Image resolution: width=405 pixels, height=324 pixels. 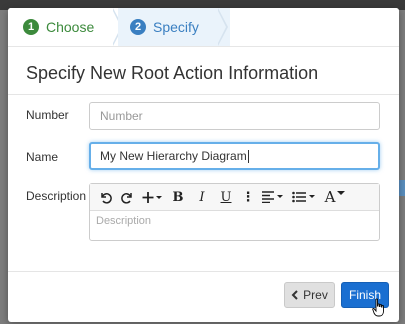 What do you see at coordinates (47, 115) in the screenshot?
I see `number-label: Number` at bounding box center [47, 115].